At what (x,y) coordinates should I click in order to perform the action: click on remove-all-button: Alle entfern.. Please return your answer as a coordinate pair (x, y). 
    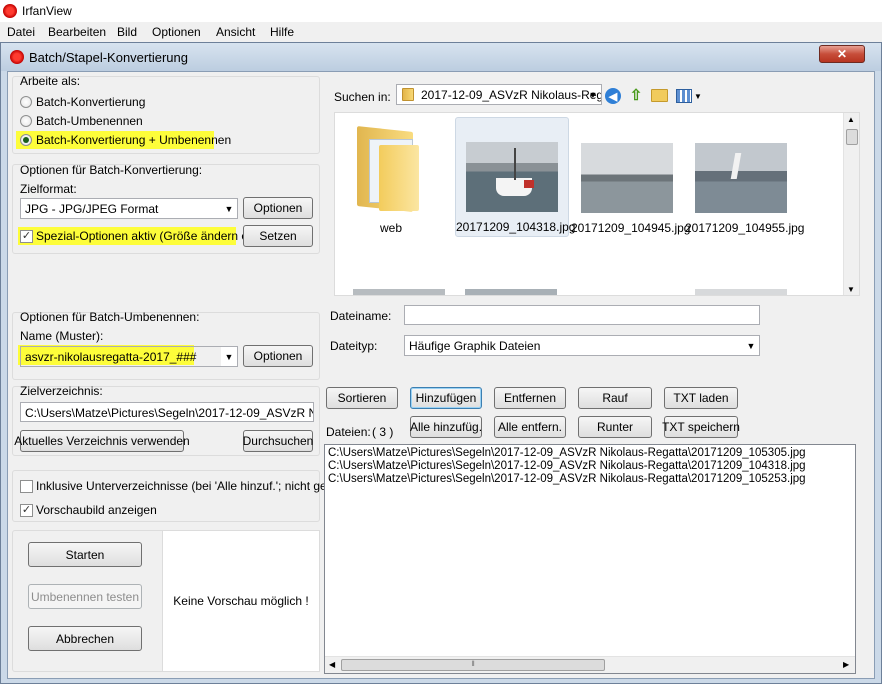
    Looking at the image, I should click on (530, 427).